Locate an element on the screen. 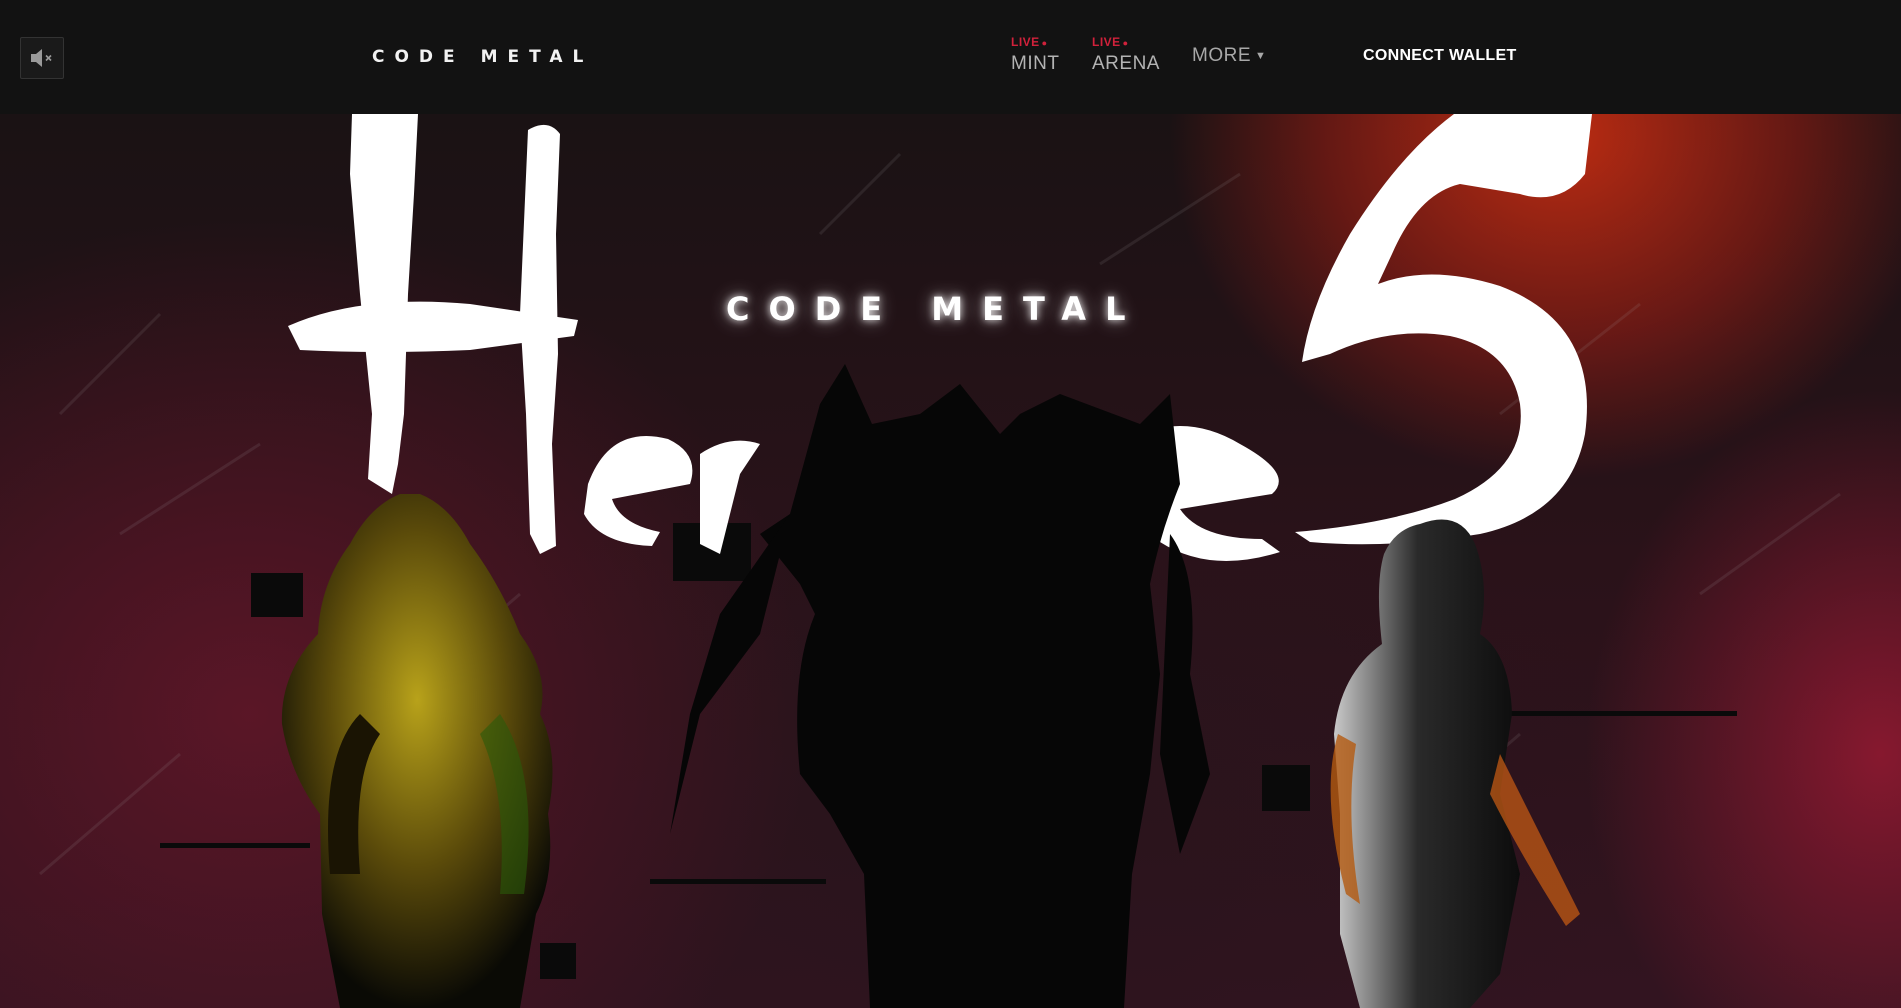 Image resolution: width=1901 pixels, height=1008 pixels. nav-item-more-dropdown: MORE ▼ is located at coordinates (1229, 56).